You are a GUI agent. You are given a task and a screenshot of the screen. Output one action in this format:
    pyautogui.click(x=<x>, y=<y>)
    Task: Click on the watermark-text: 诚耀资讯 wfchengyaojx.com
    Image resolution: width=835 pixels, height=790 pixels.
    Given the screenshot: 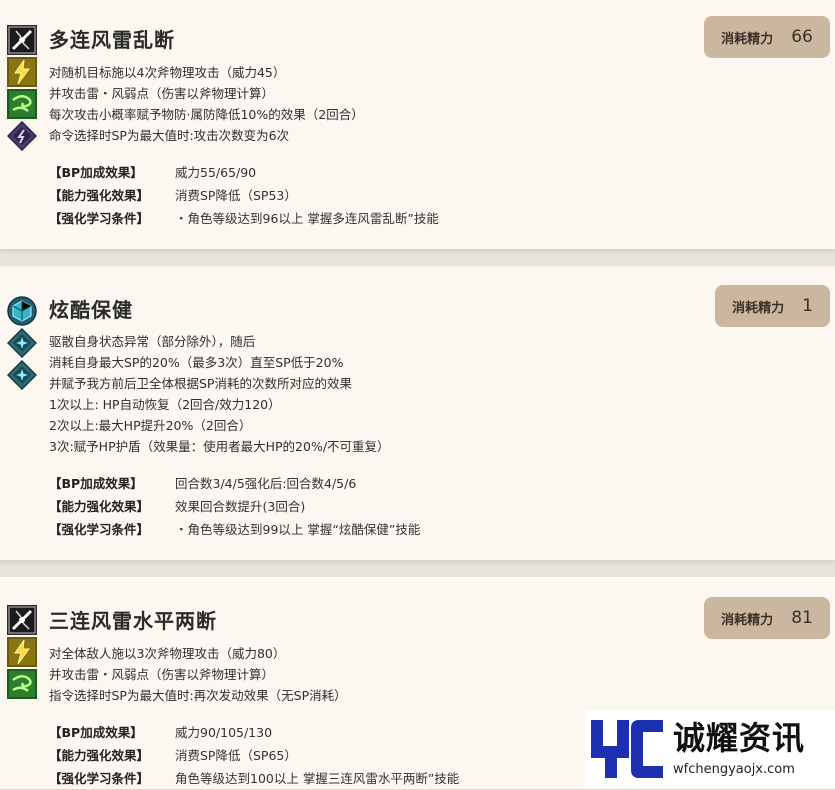 What is the action you would take?
    pyautogui.click(x=739, y=748)
    